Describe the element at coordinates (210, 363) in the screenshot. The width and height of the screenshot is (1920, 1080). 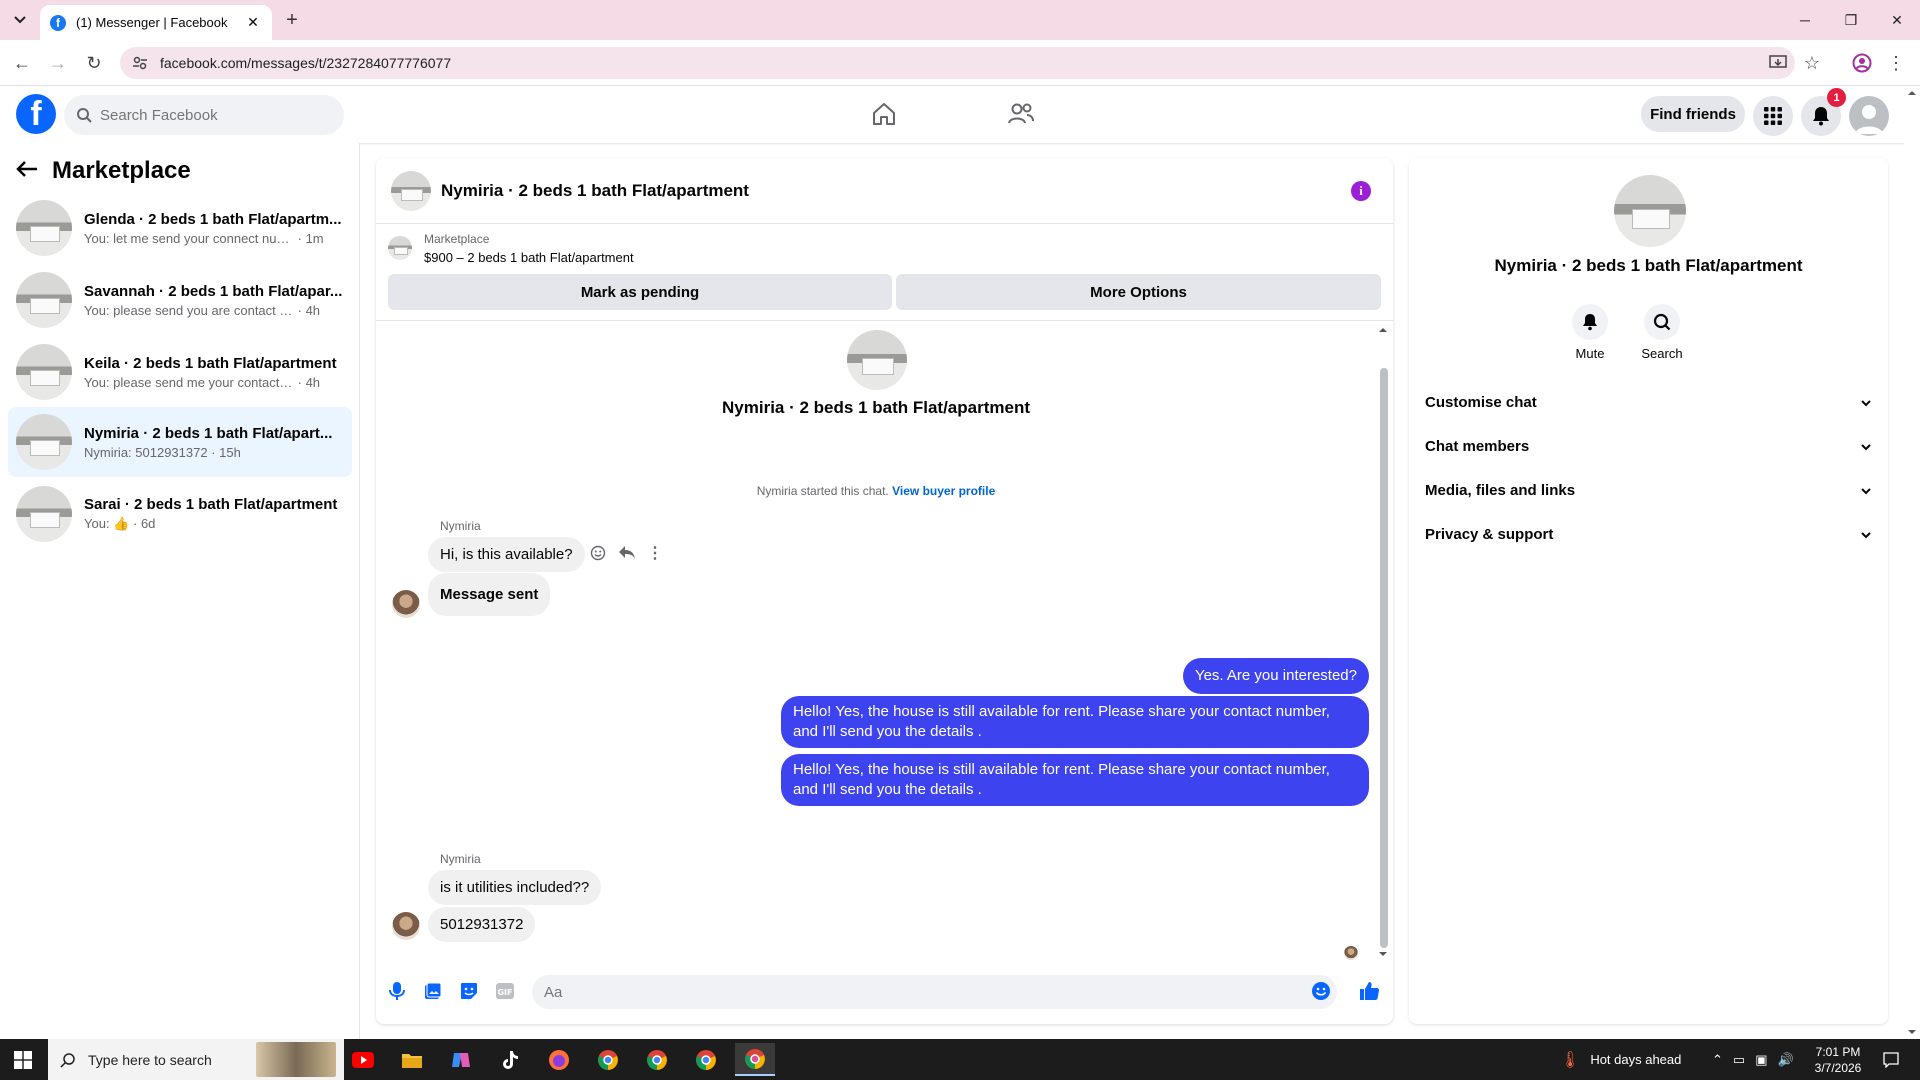
I see `conversation-name: Keila · 2 beds 1 bath Flat/apartment` at that location.